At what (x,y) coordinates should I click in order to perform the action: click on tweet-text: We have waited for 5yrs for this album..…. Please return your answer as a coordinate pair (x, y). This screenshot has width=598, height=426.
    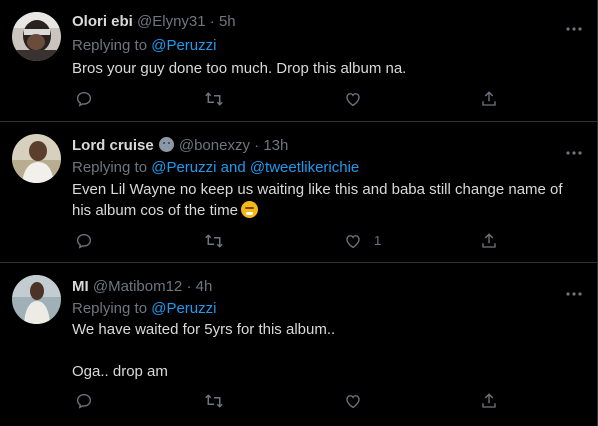
    Looking at the image, I should click on (322, 350).